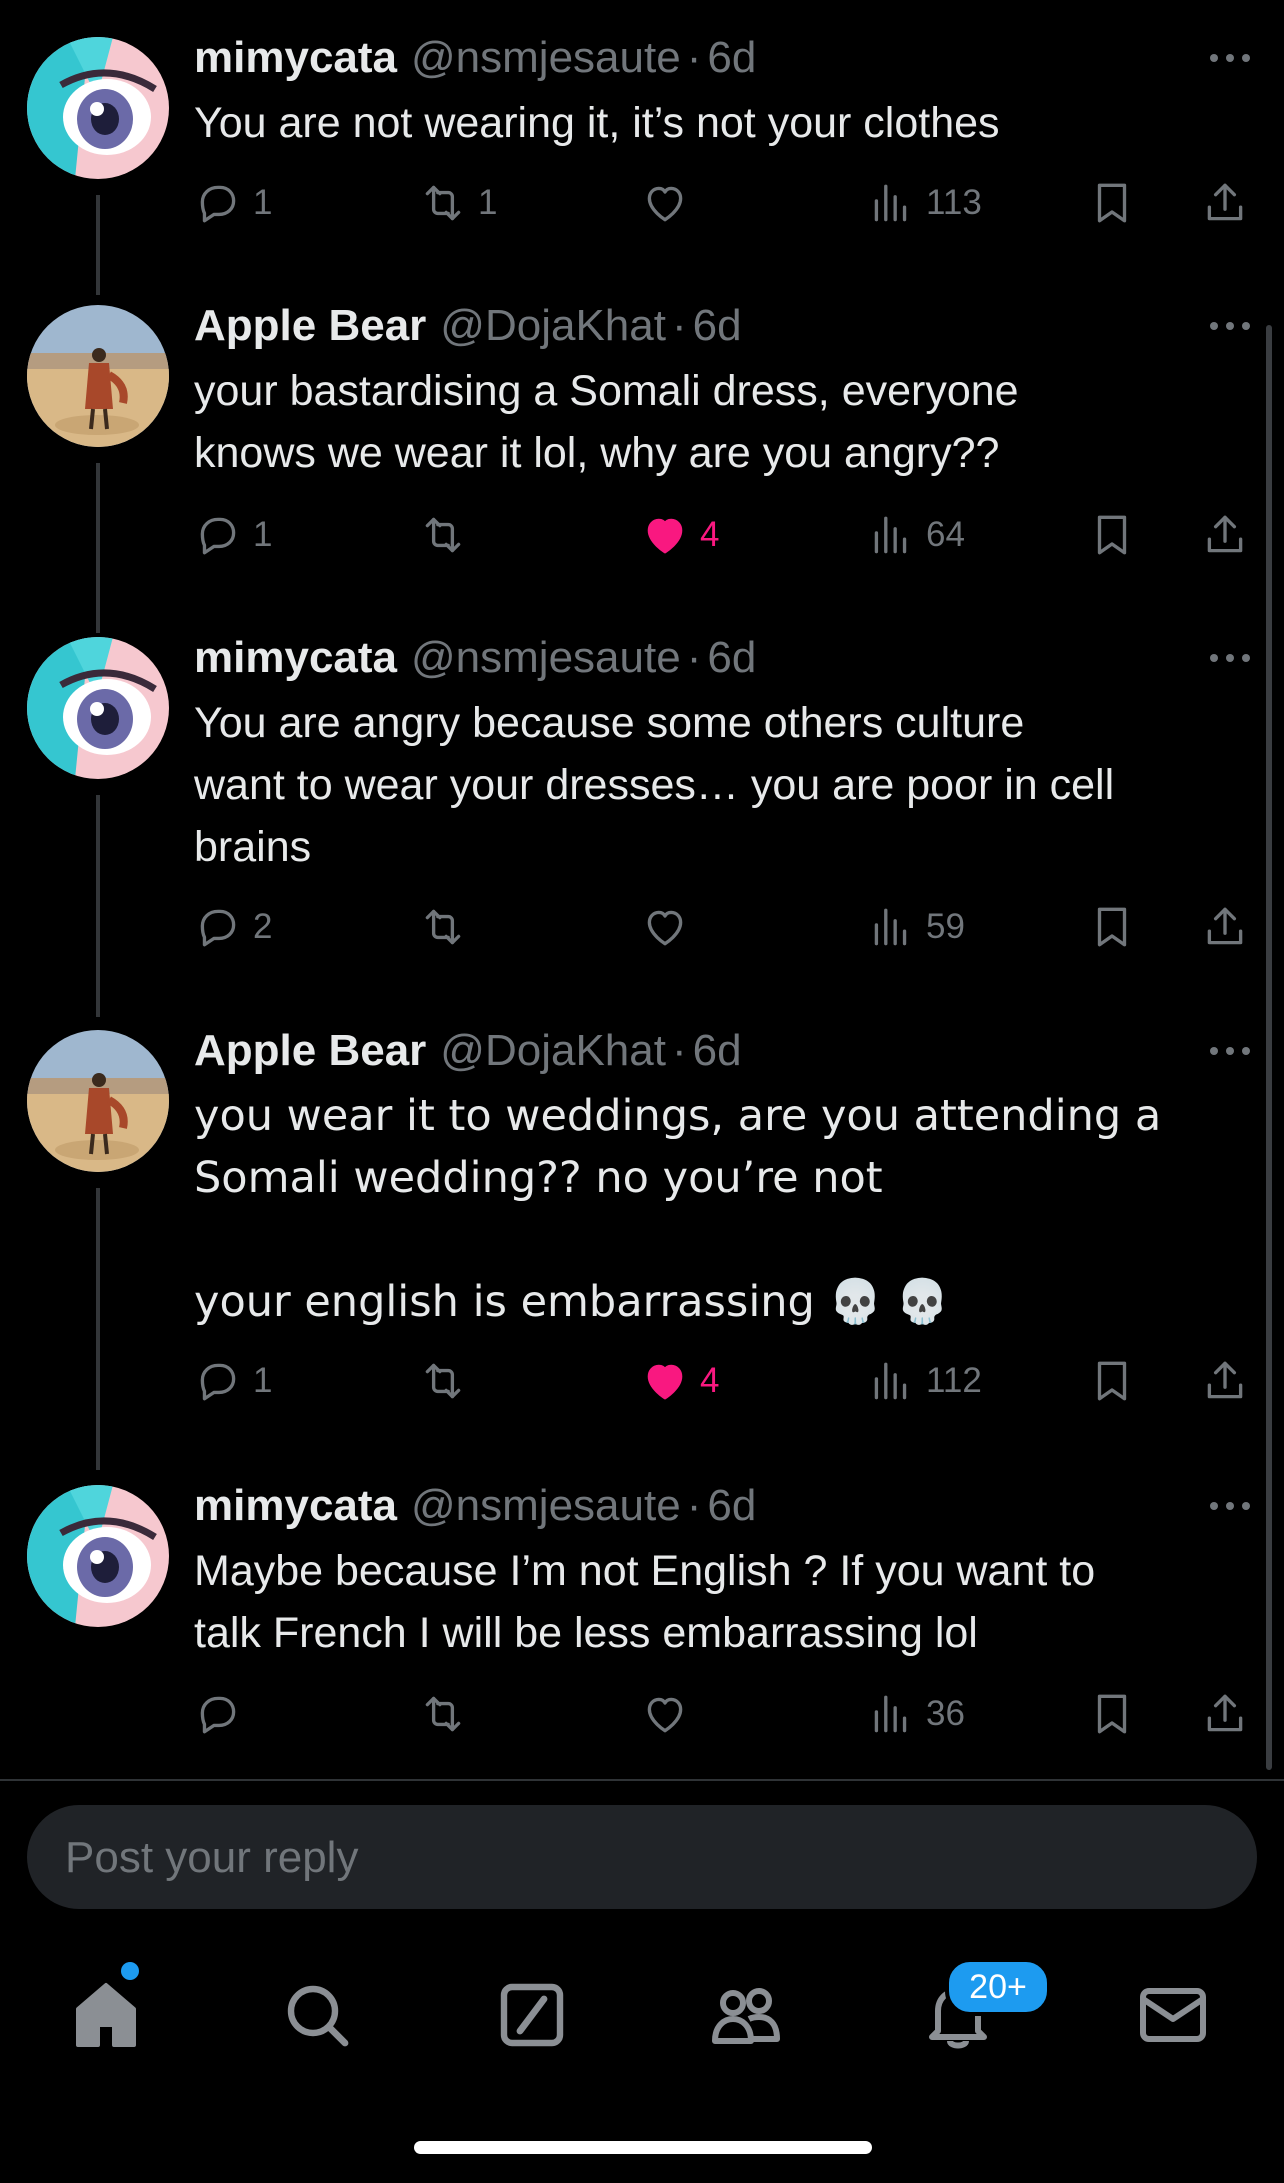 This screenshot has height=2183, width=1284. What do you see at coordinates (130, 1971) in the screenshot?
I see `new-posts-indicator` at bounding box center [130, 1971].